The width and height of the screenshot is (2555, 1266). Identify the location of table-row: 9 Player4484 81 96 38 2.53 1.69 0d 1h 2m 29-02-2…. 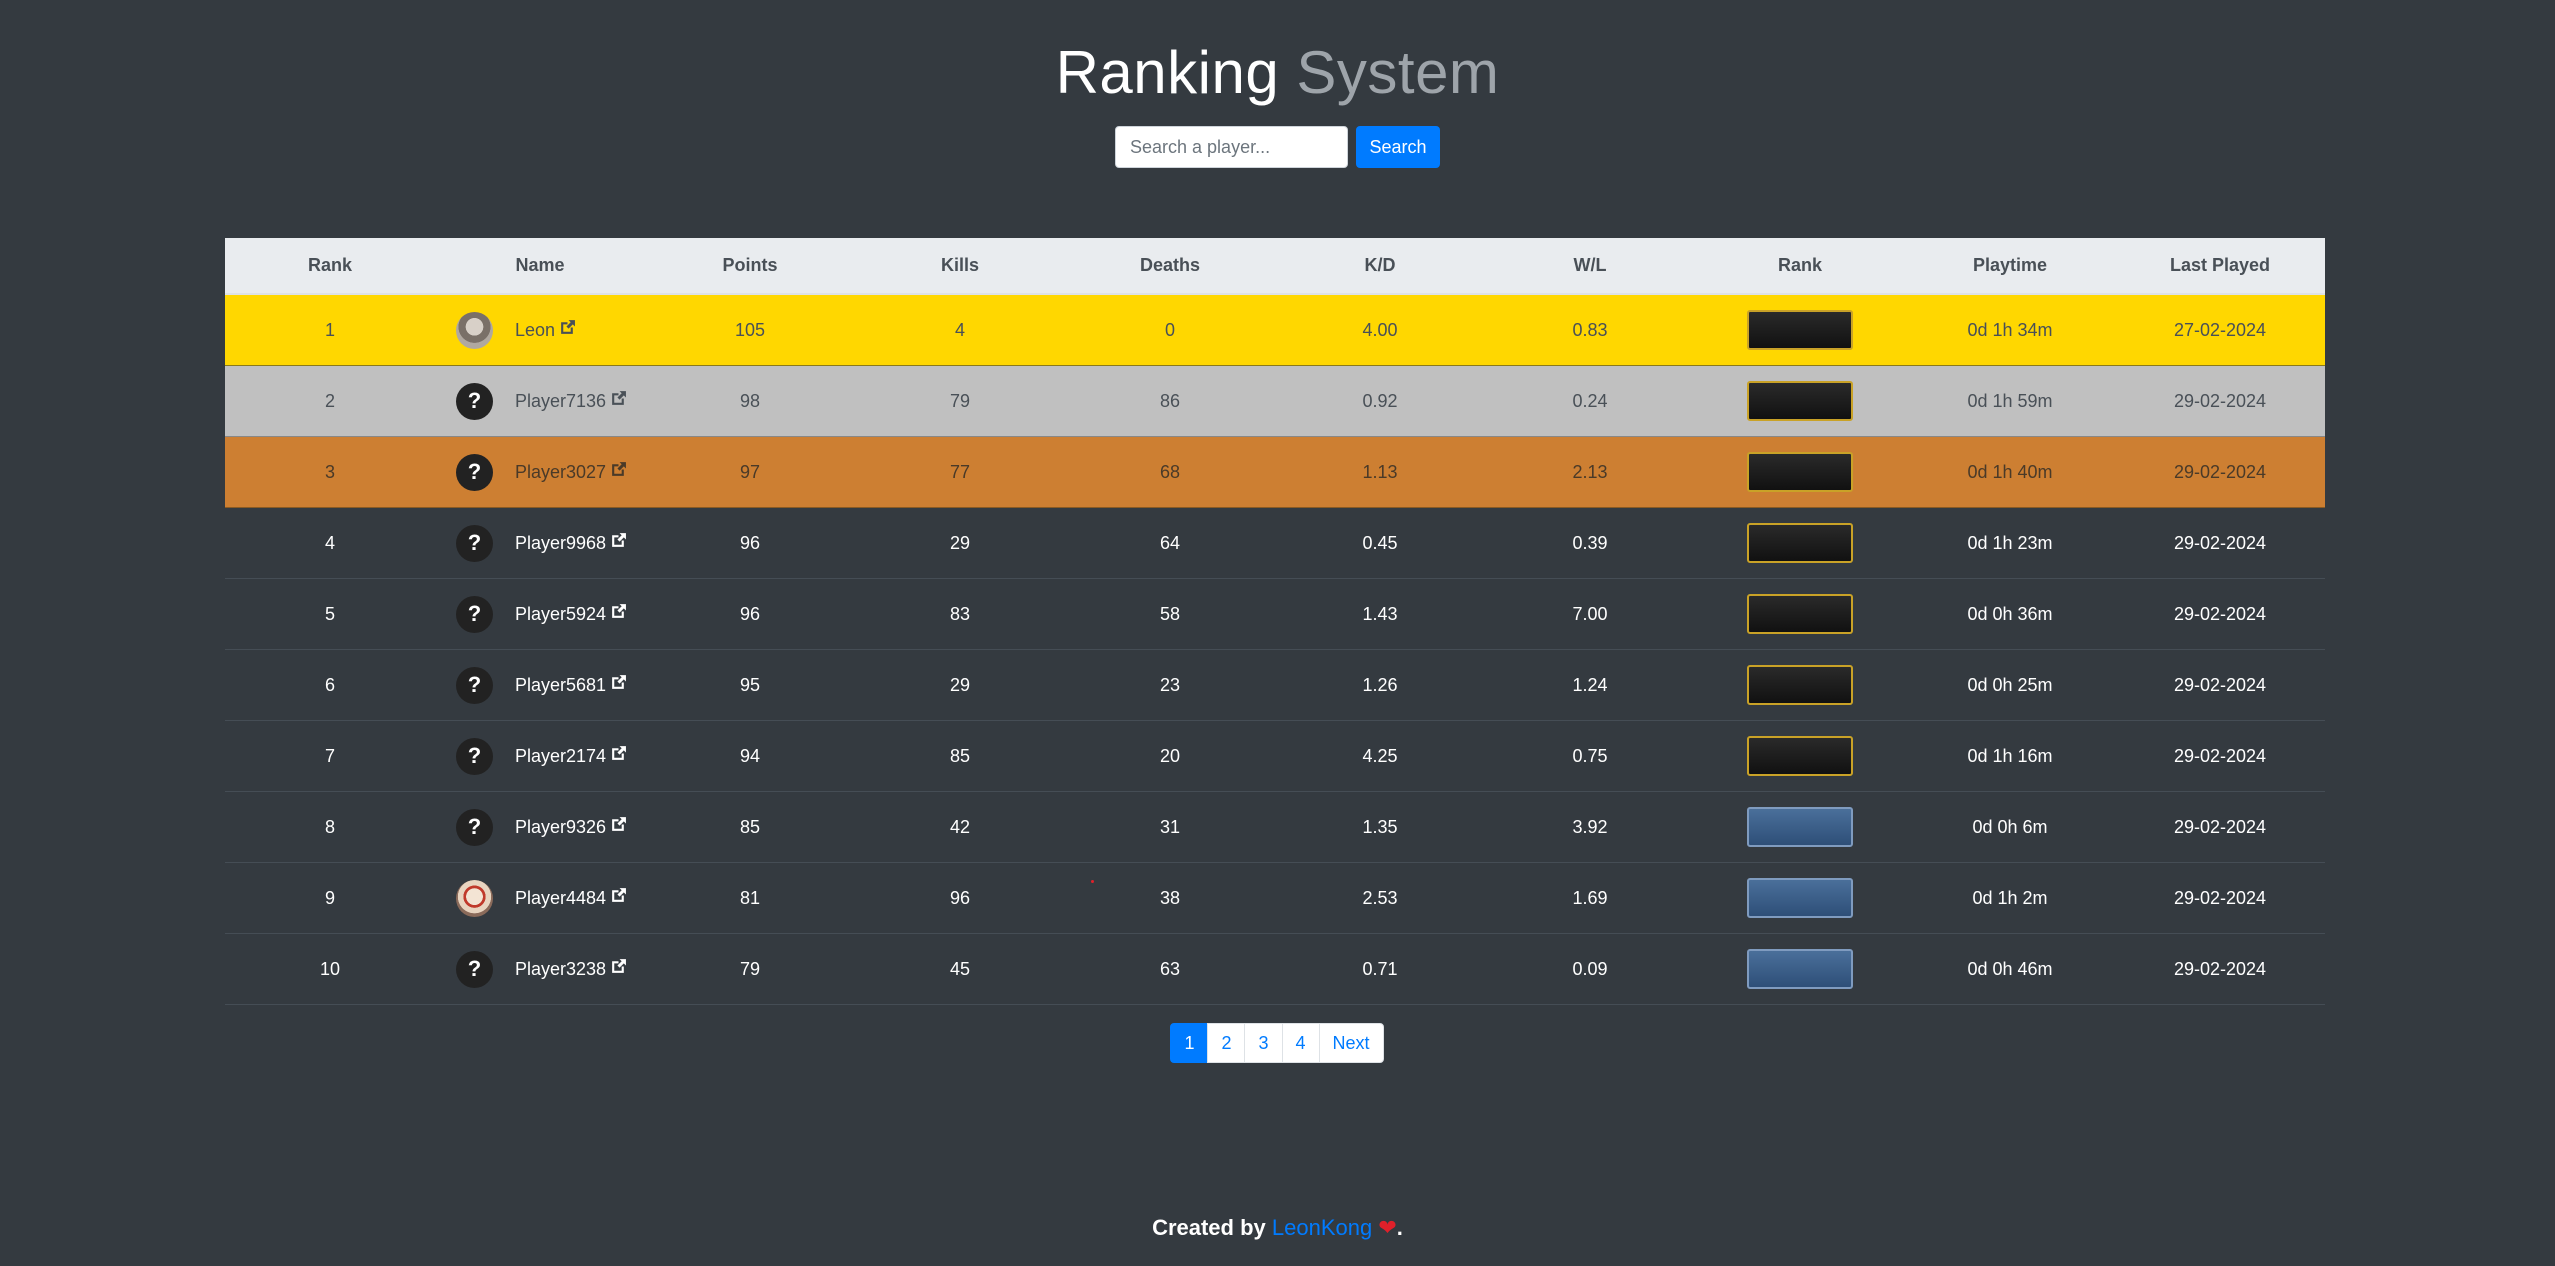
(1275, 898).